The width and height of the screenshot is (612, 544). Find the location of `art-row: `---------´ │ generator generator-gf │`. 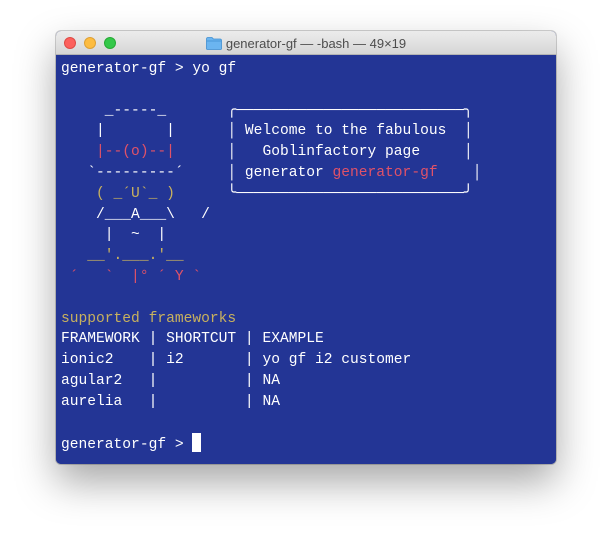

art-row: `---------´ │ generator generator-gf │ is located at coordinates (271, 172).